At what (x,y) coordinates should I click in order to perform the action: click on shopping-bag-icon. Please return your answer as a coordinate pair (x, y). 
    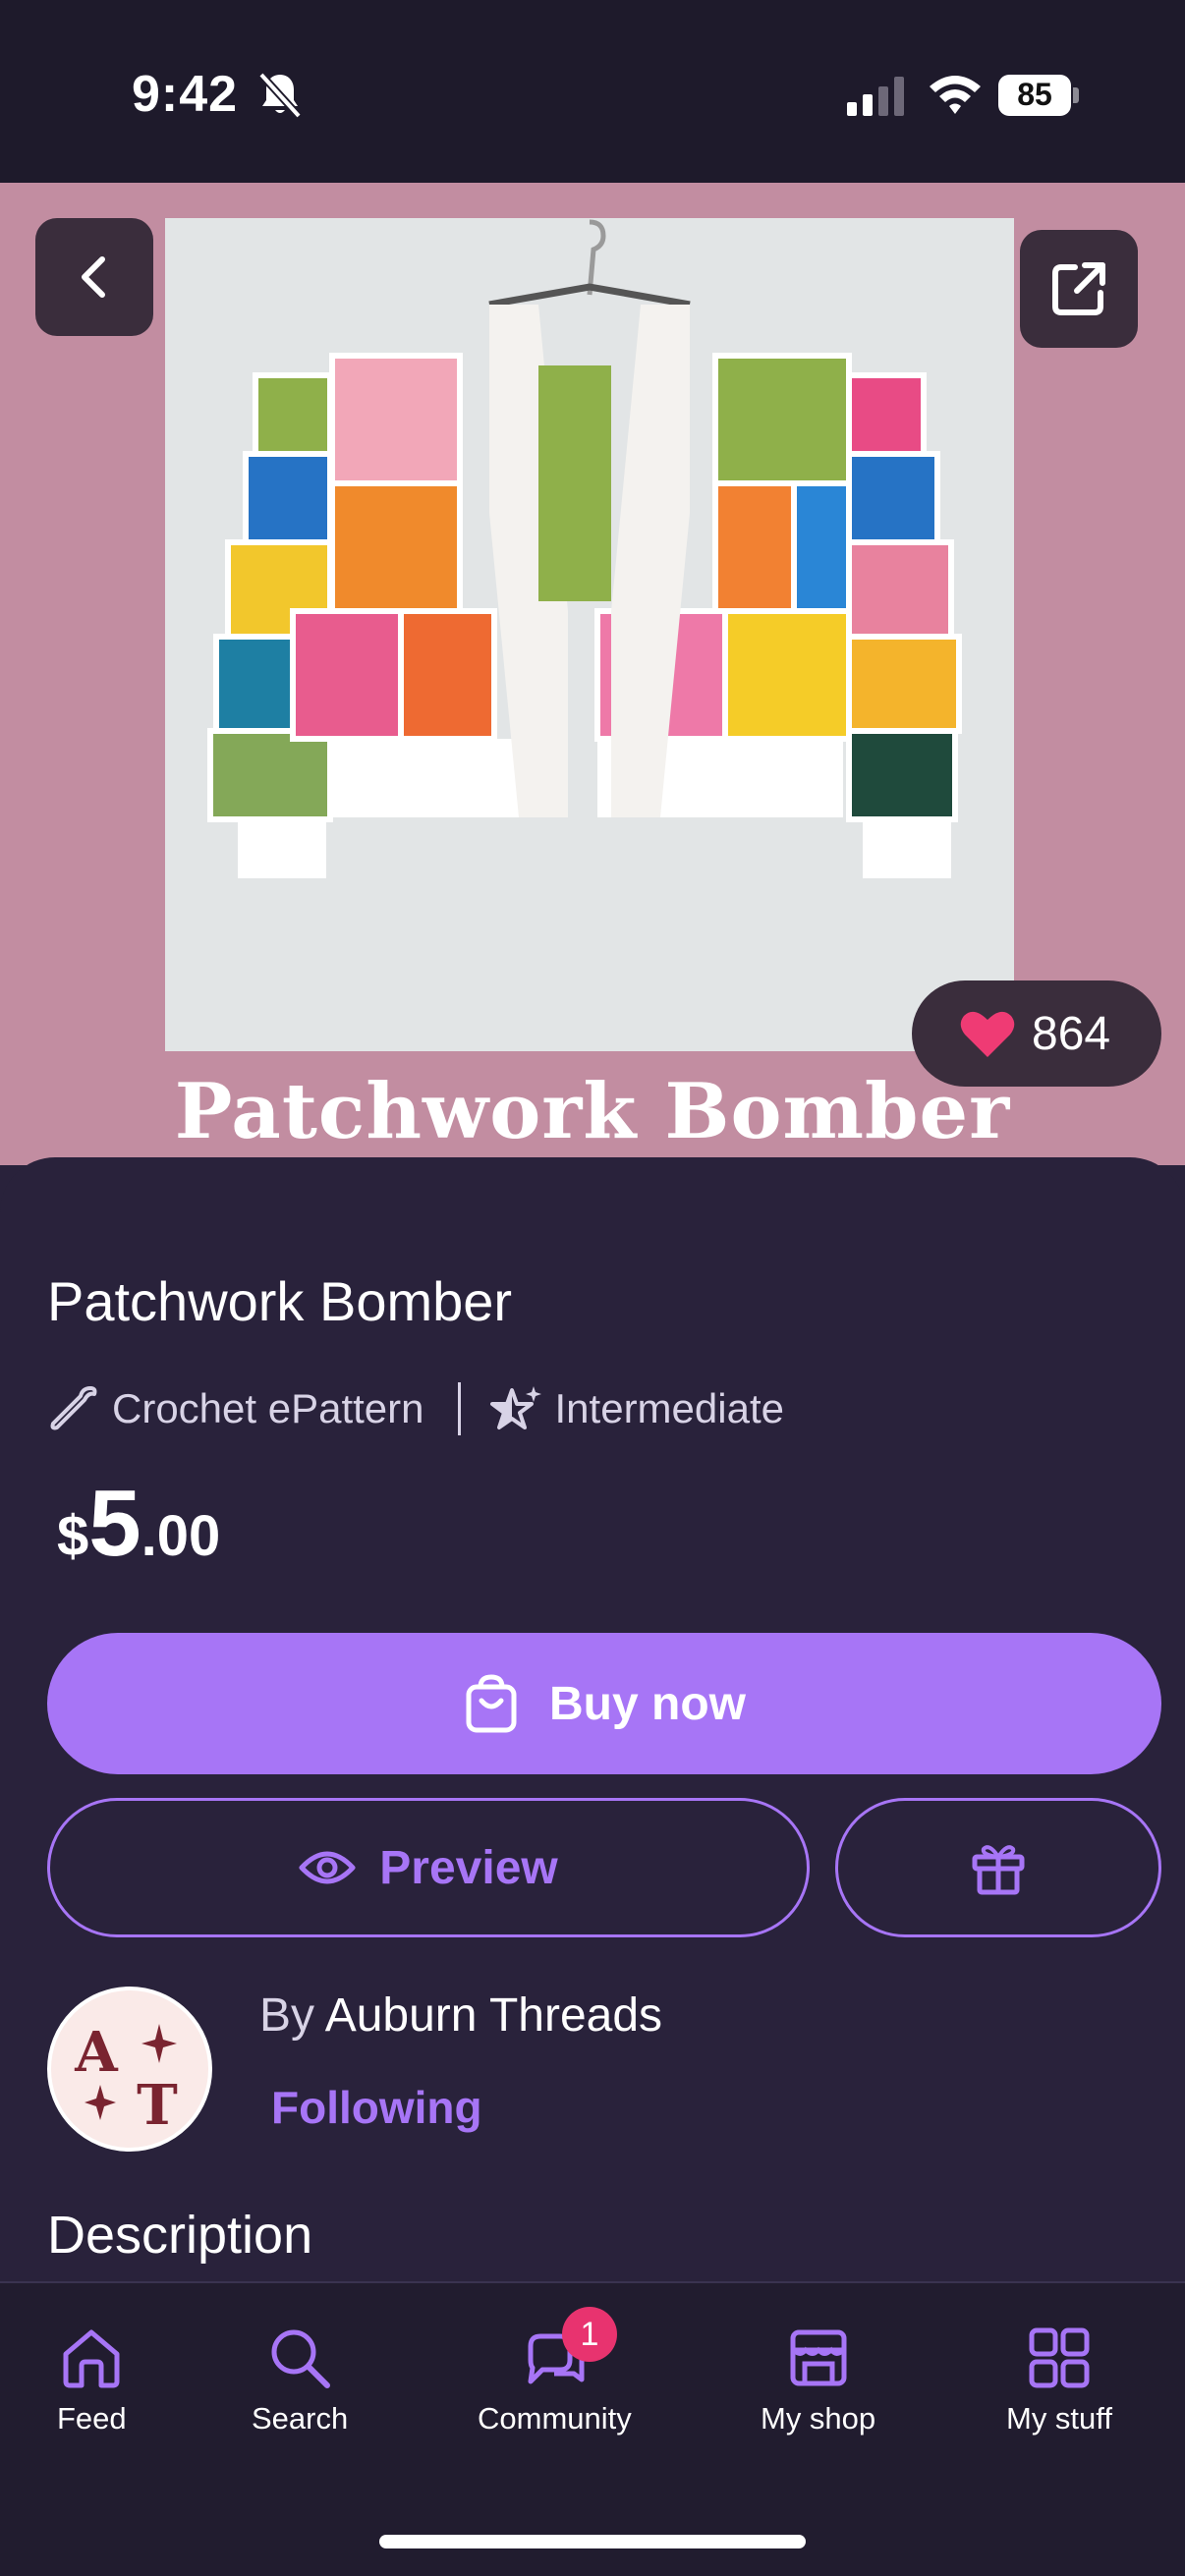
    Looking at the image, I should click on (492, 1703).